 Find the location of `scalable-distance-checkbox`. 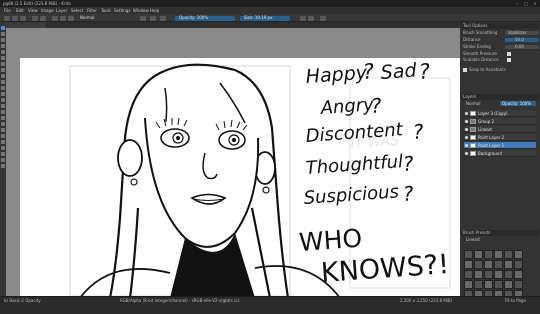

scalable-distance-checkbox is located at coordinates (509, 60).